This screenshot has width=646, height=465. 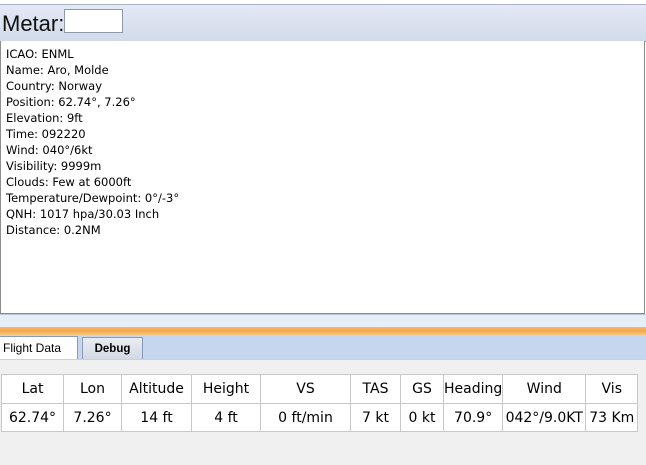 I want to click on header-vis: Vis, so click(x=612, y=389).